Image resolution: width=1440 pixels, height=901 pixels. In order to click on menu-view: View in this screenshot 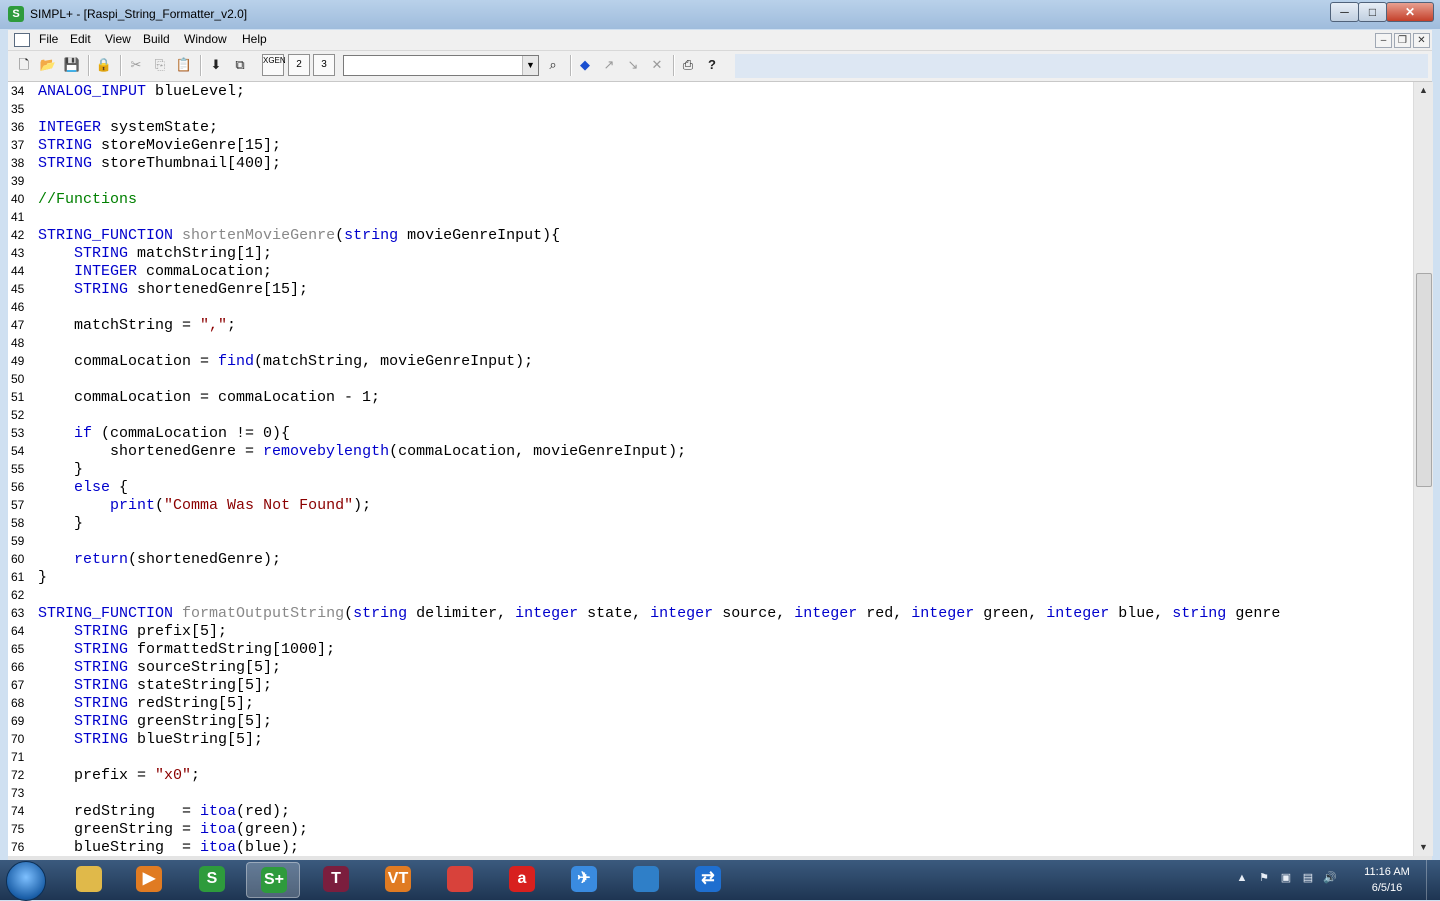, I will do `click(118, 39)`.